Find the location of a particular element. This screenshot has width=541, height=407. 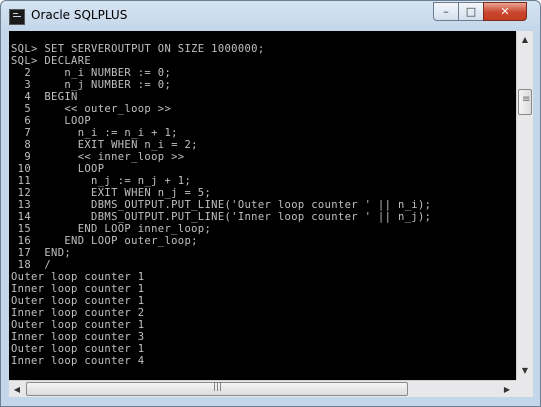

window-title: Oracle SQLPLUS is located at coordinates (79, 15).